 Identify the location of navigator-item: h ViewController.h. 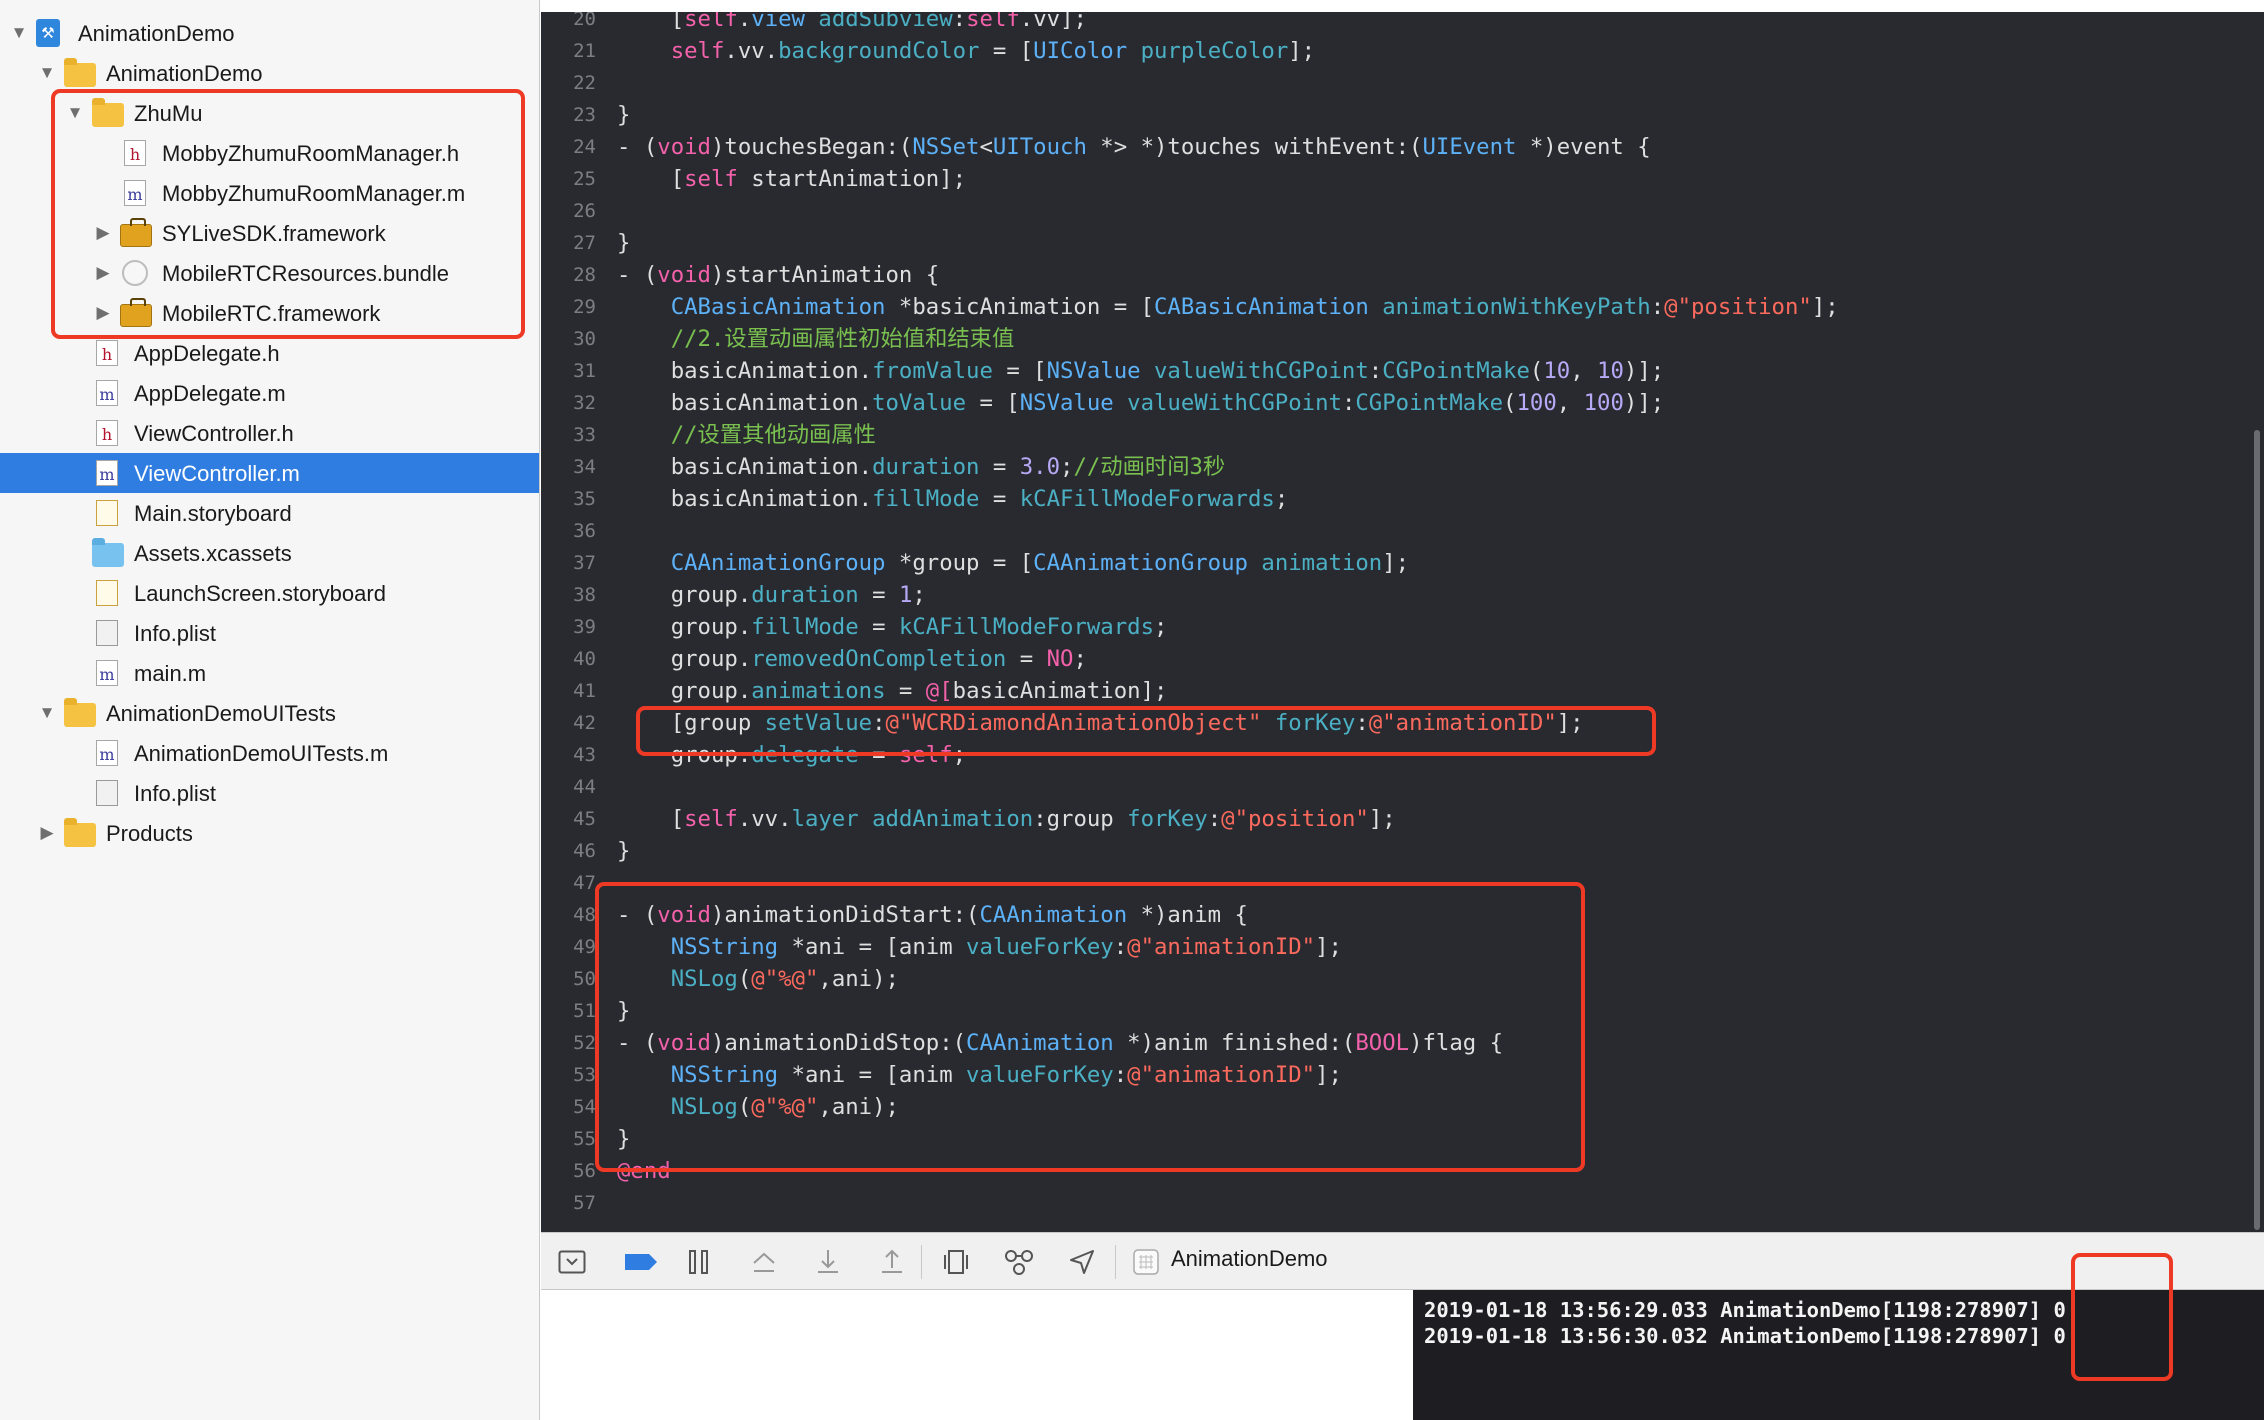
(269, 433).